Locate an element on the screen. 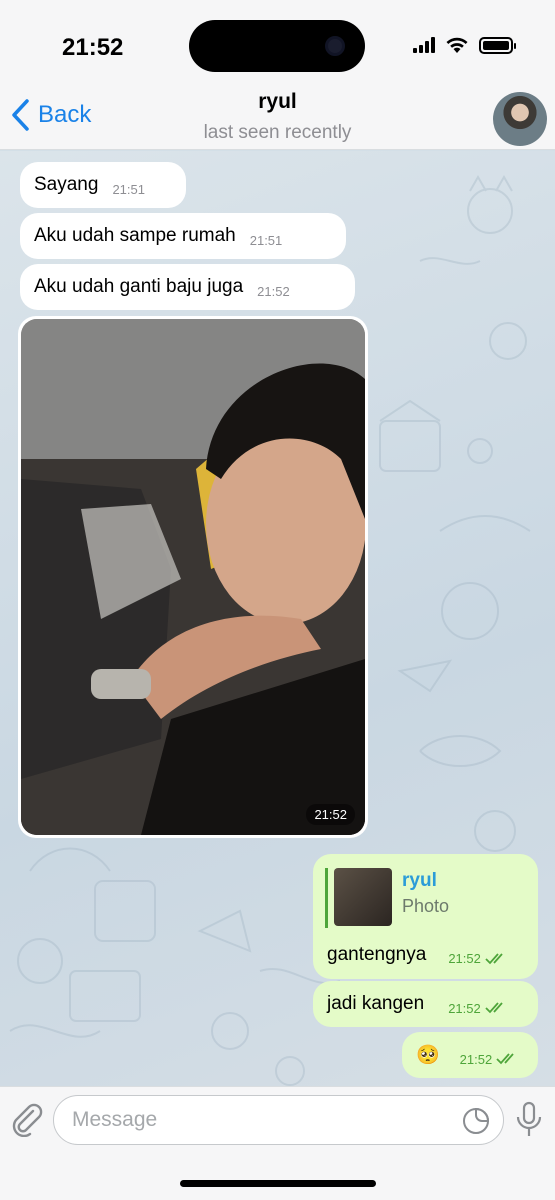  wifi-icon is located at coordinates (457, 45).